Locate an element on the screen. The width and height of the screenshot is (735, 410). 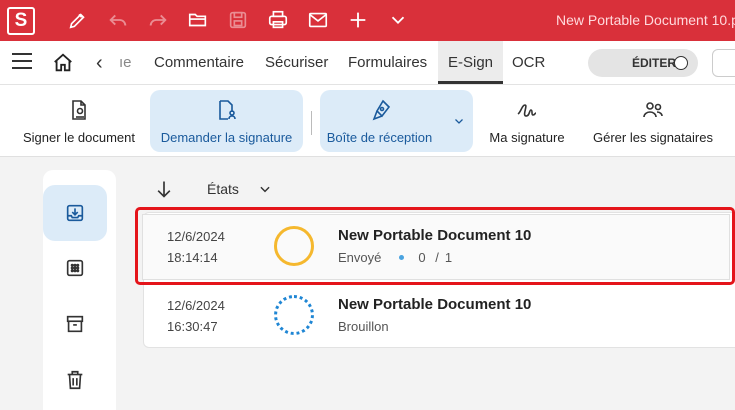
save-icon is located at coordinates (238, 20).